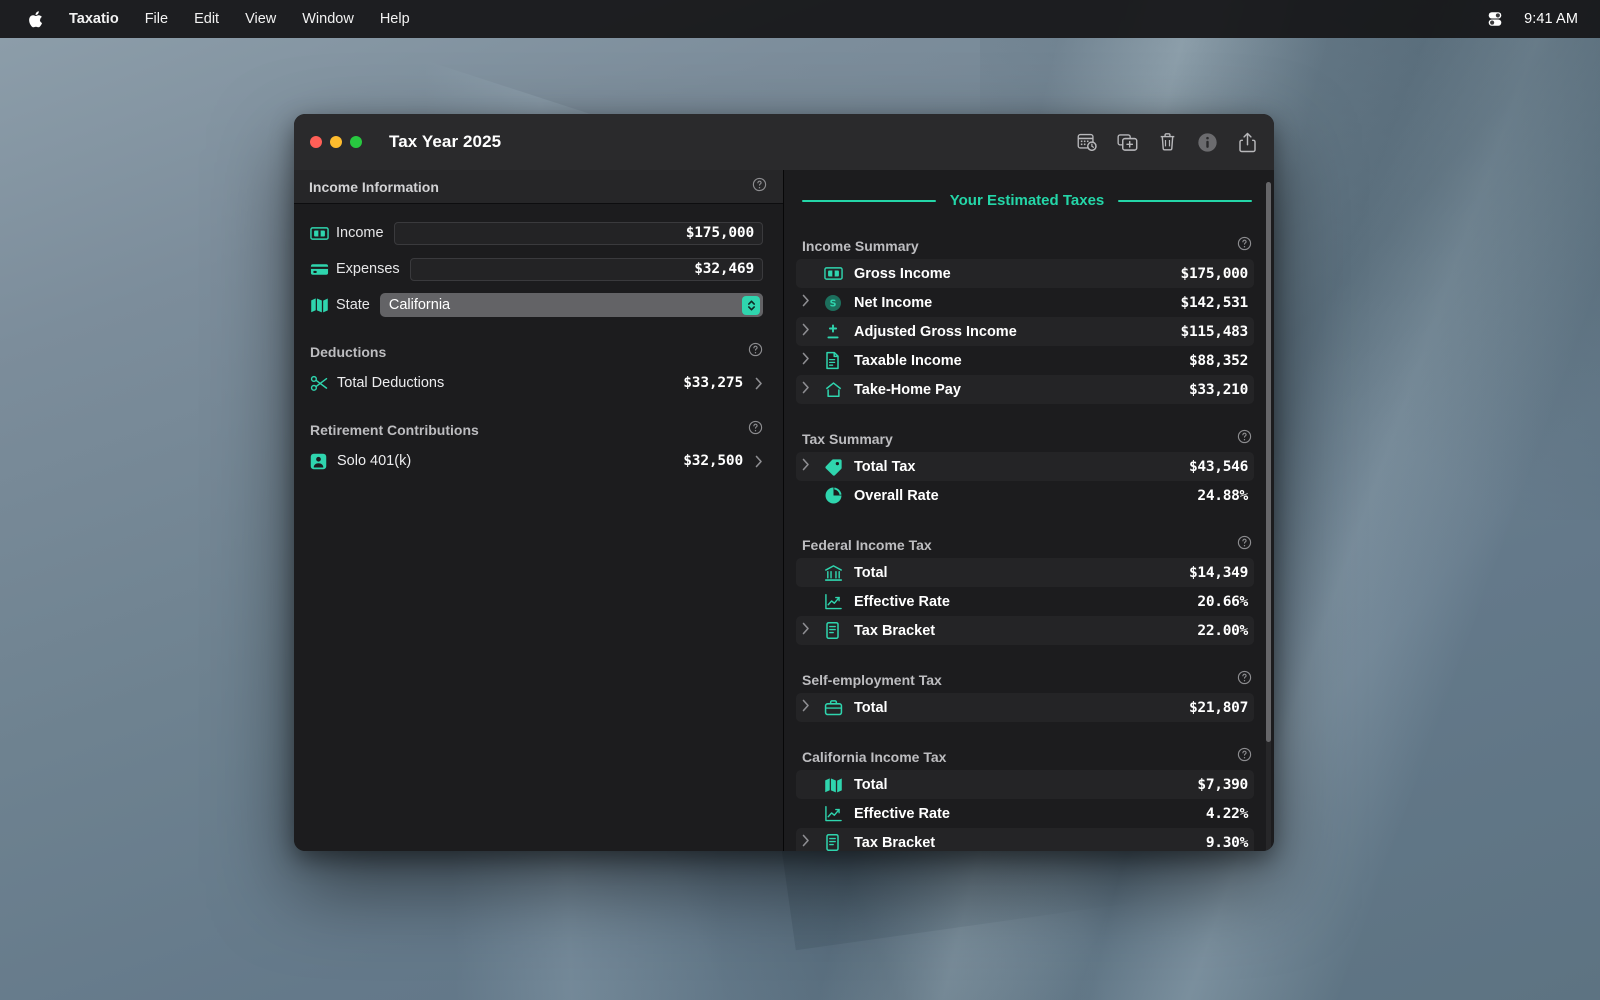 Image resolution: width=1600 pixels, height=1000 pixels. I want to click on tax-row: Take-Home Pay $33,210, so click(1025, 389).